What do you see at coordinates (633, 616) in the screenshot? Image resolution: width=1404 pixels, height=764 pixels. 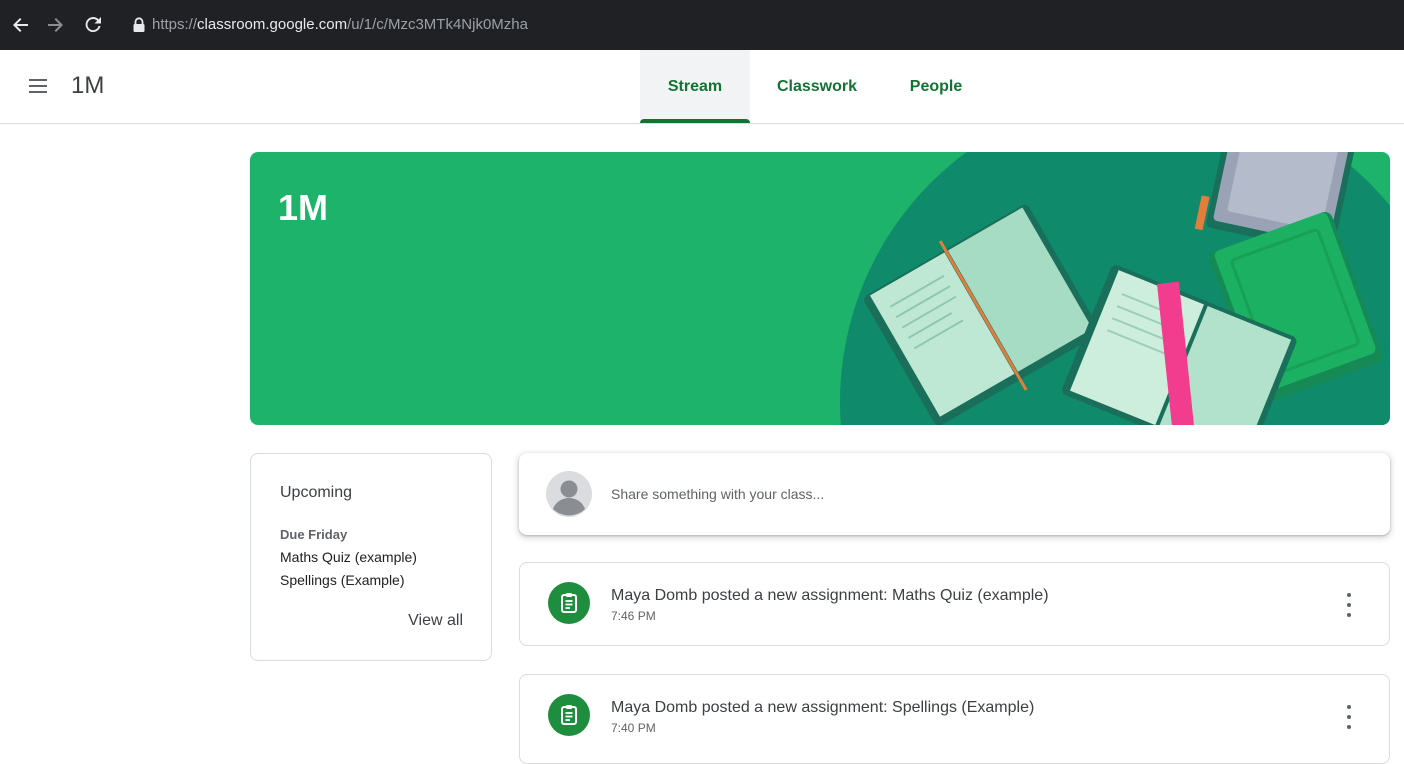 I see `post-time: 7:46 PM` at bounding box center [633, 616].